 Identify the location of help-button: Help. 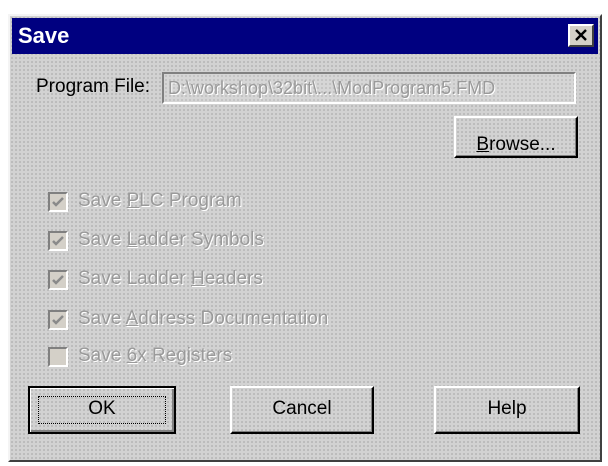
(507, 410).